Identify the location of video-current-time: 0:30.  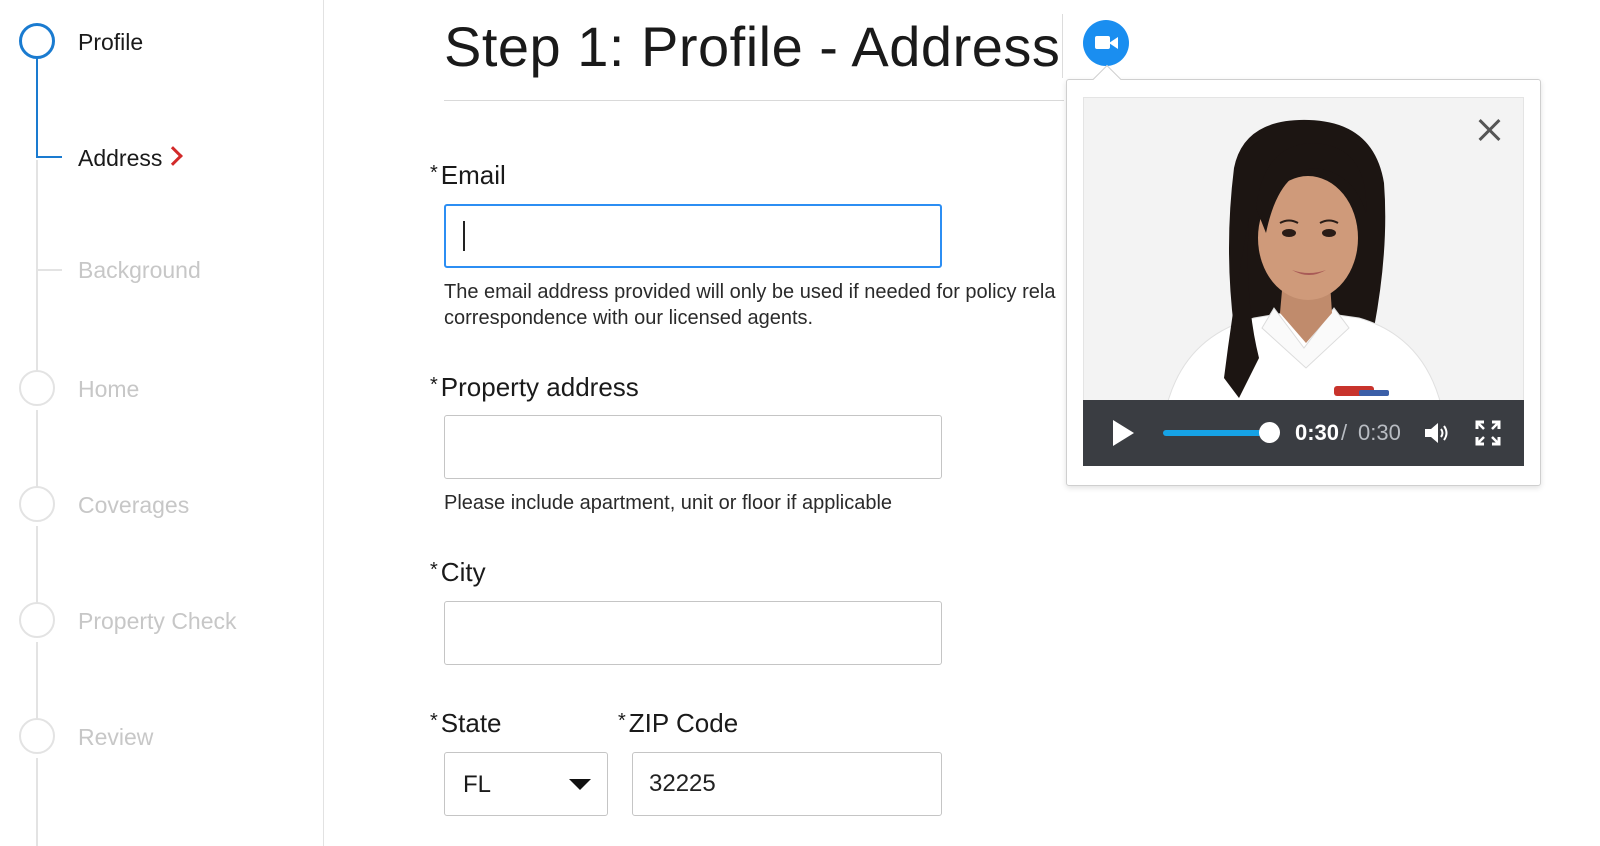
(1317, 432).